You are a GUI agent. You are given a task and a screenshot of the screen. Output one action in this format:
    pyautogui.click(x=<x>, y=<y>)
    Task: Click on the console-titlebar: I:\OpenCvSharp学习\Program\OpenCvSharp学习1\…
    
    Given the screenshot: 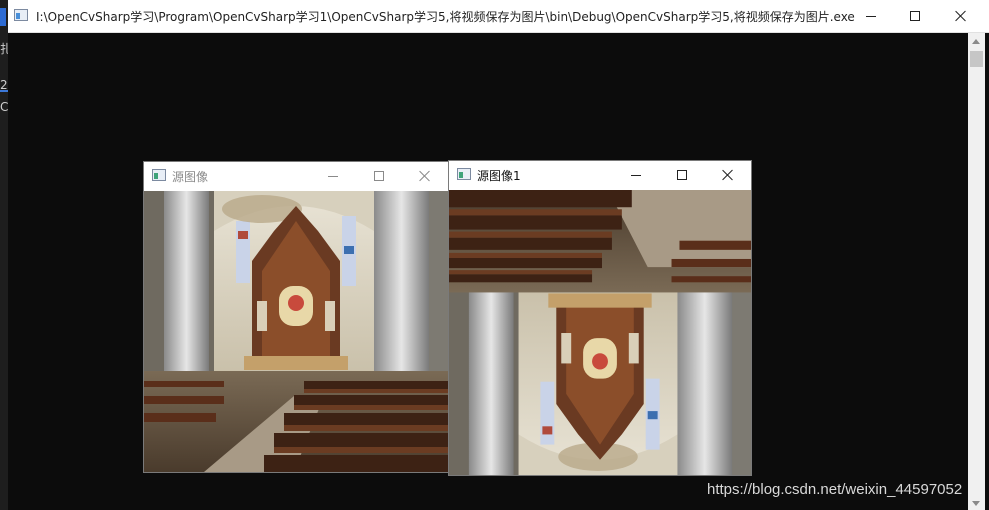 What is the action you would take?
    pyautogui.click(x=498, y=16)
    